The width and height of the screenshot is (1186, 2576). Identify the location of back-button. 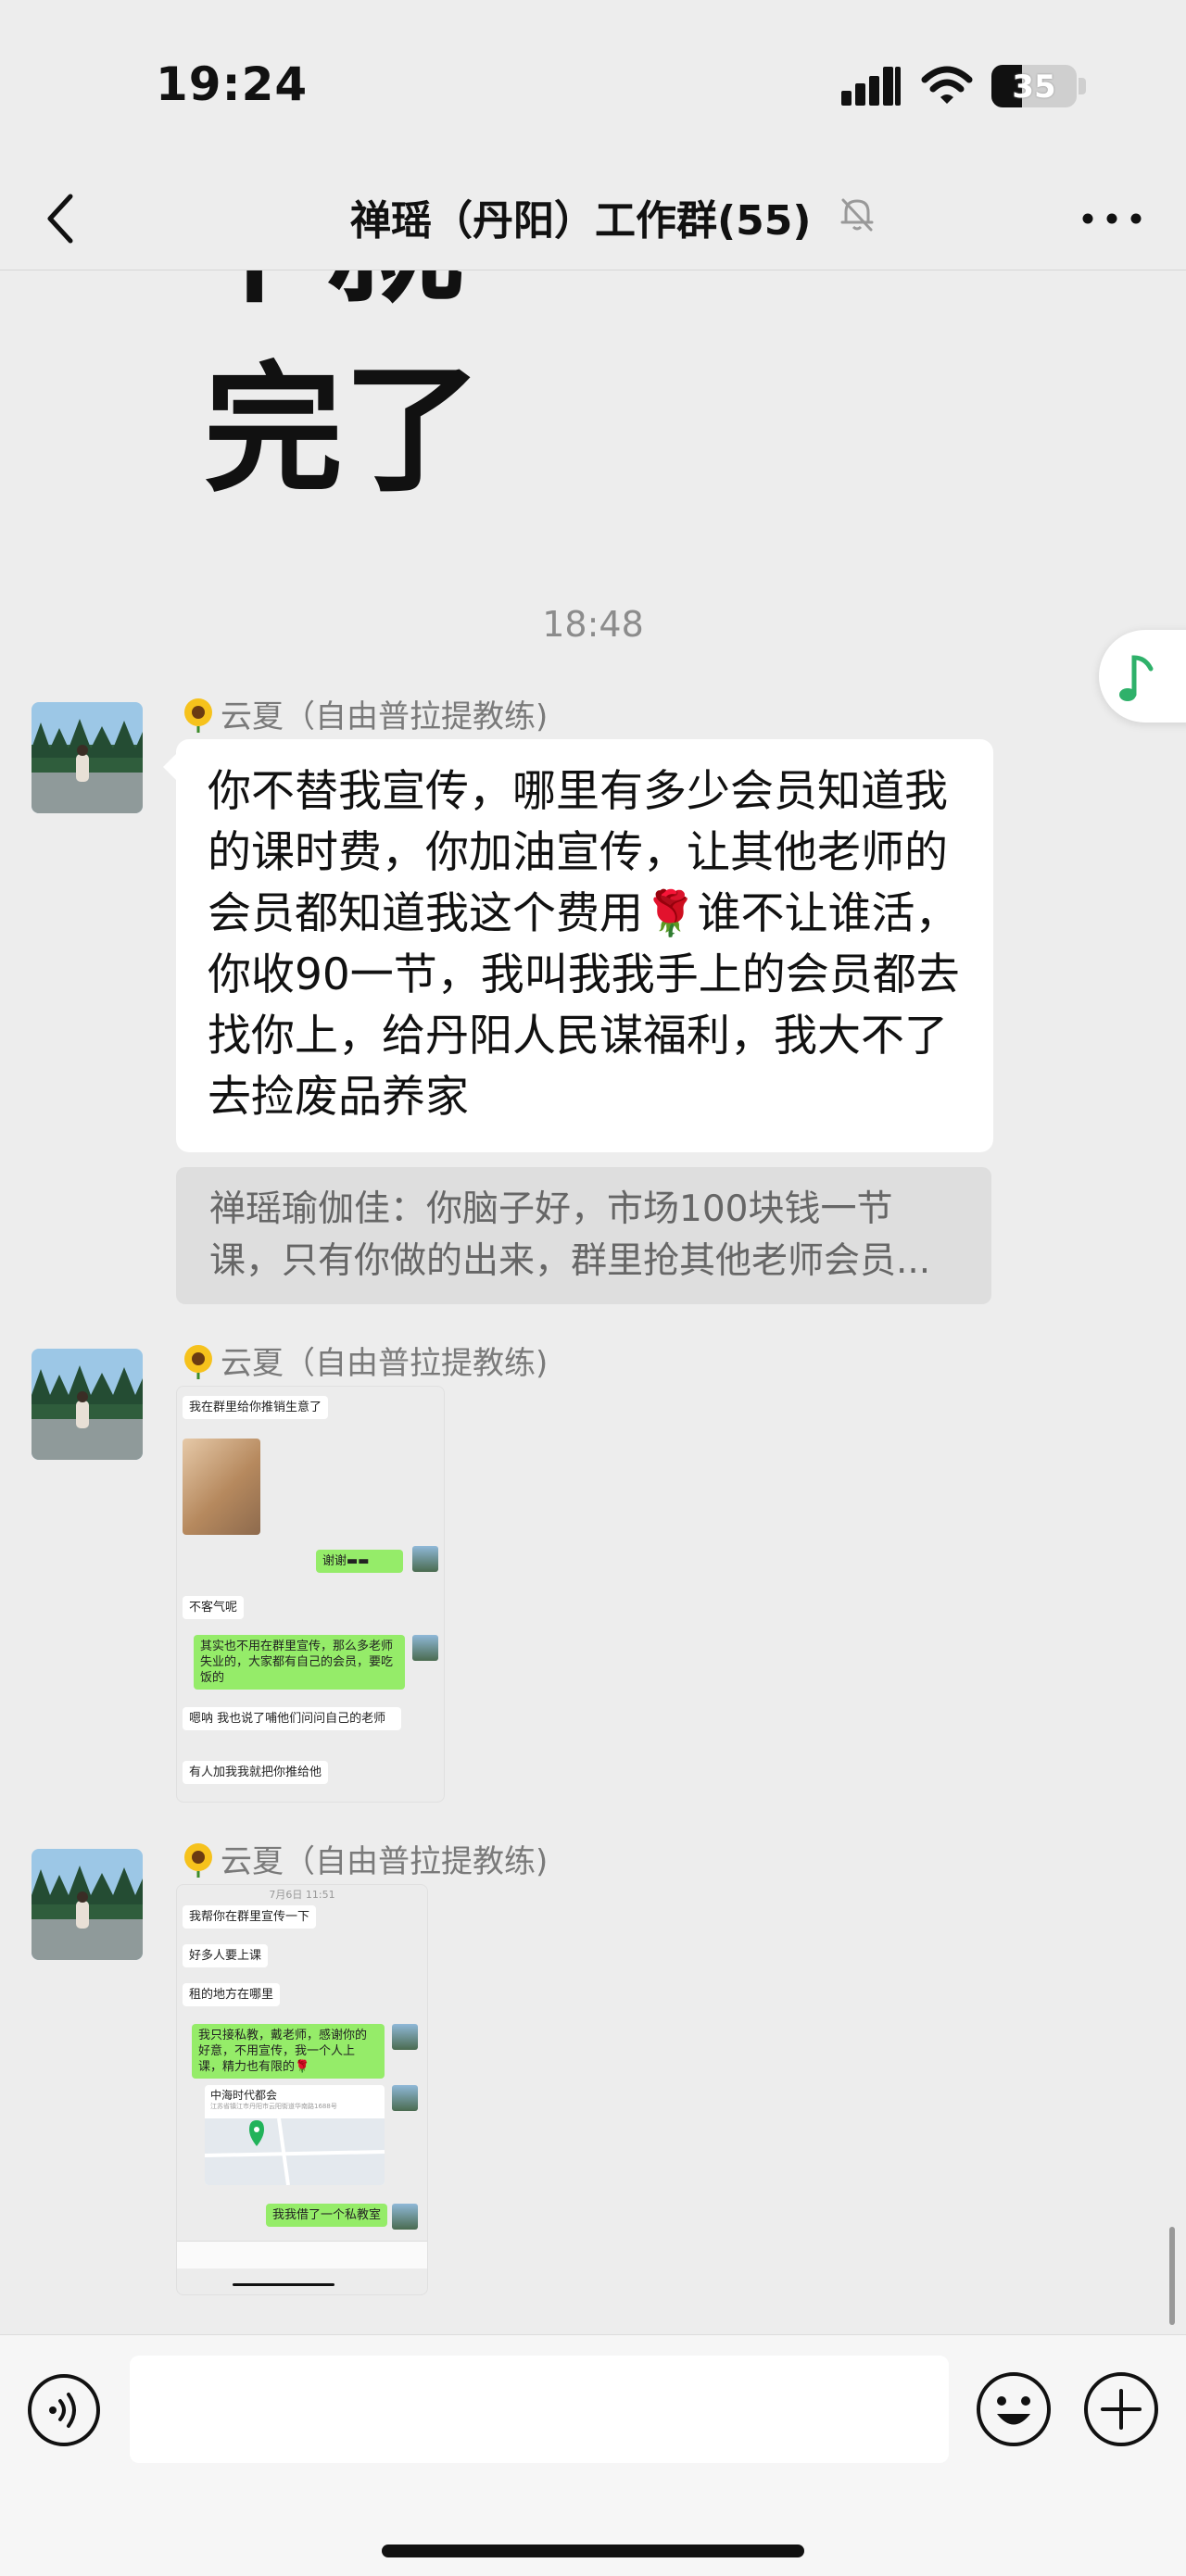
(70, 219).